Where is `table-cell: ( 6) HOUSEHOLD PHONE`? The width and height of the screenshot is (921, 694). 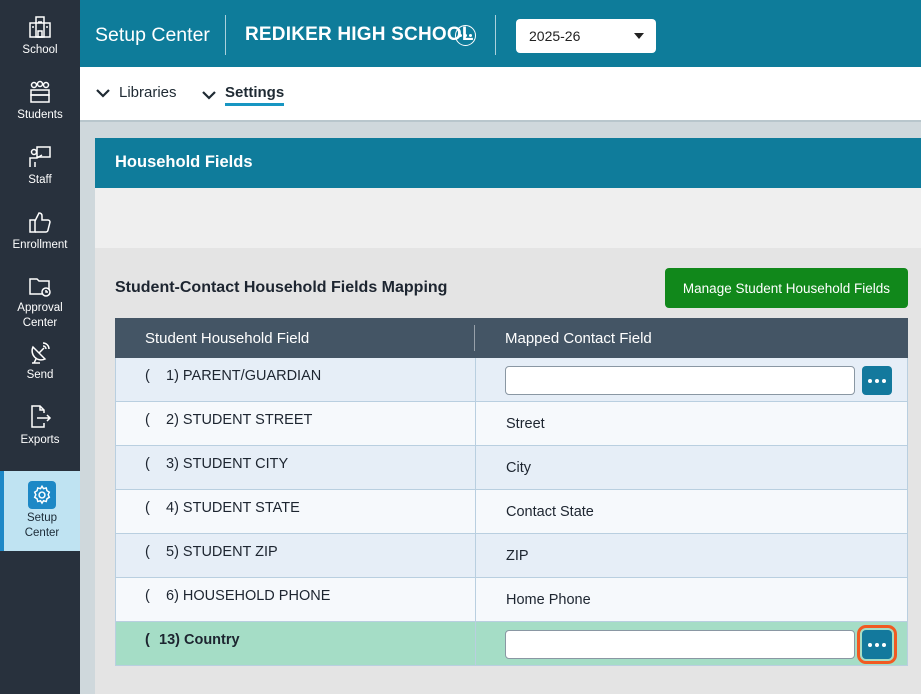
table-cell: ( 6) HOUSEHOLD PHONE is located at coordinates (296, 599).